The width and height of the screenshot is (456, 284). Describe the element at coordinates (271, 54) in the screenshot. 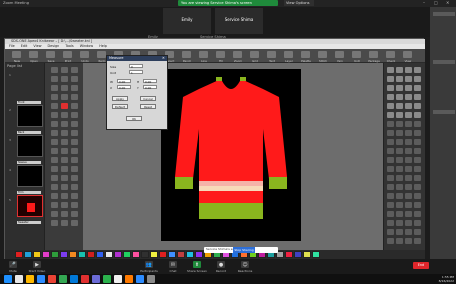

I see `toolbar-button-text` at that location.